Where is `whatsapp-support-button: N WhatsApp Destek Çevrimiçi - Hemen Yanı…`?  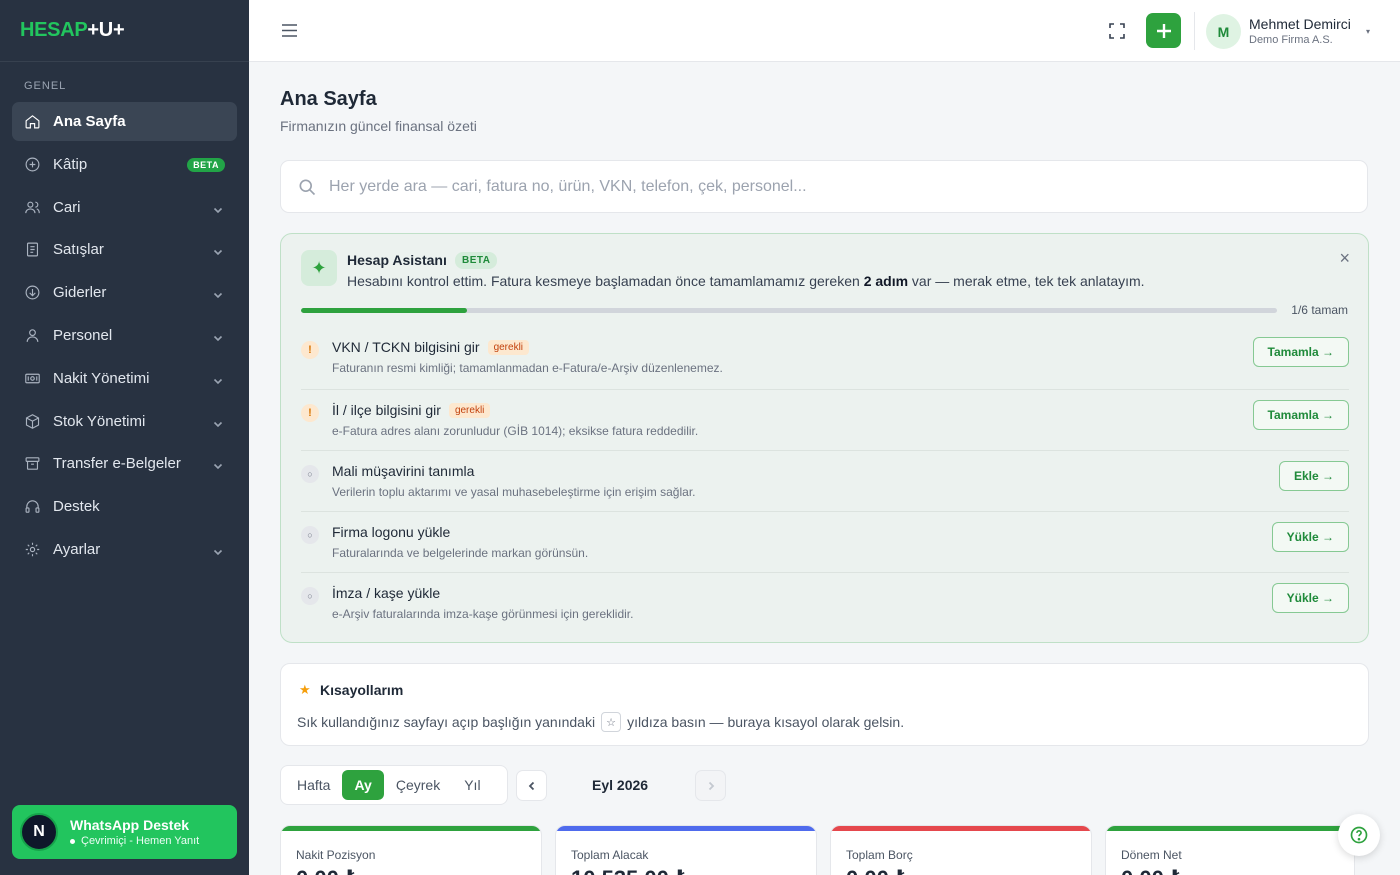 whatsapp-support-button: N WhatsApp Destek Çevrimiçi - Hemen Yanı… is located at coordinates (124, 832).